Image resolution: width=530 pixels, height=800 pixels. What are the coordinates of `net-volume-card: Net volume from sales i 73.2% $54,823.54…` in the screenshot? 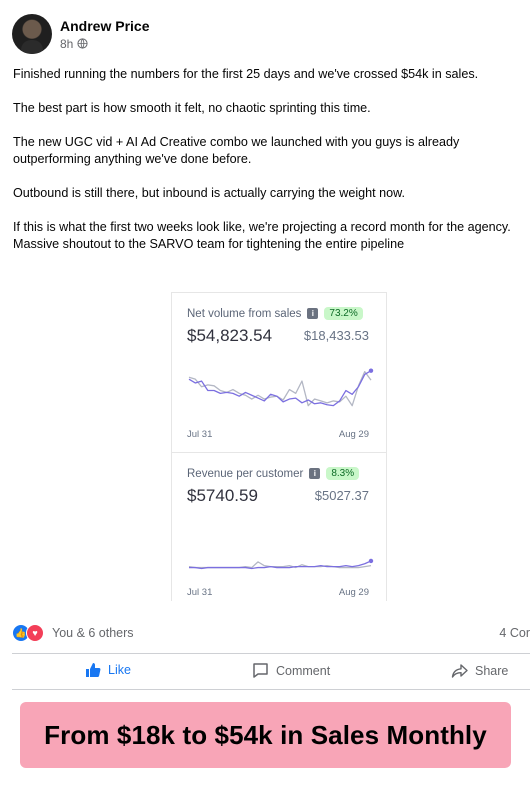 It's located at (279, 372).